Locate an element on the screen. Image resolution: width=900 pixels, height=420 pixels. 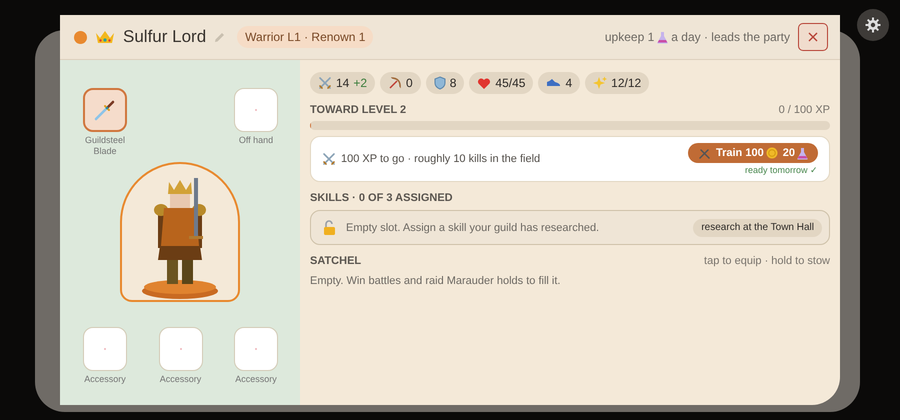
section-title: SATCHEL is located at coordinates (336, 261).